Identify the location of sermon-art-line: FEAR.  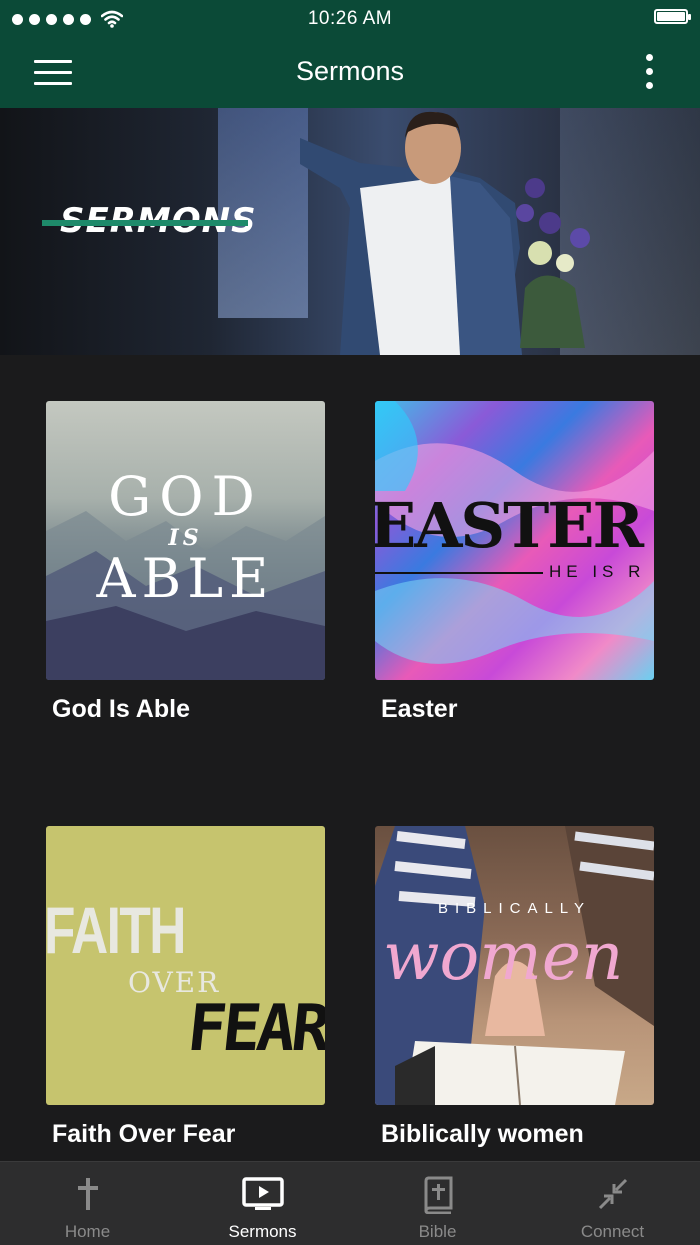
(254, 1029).